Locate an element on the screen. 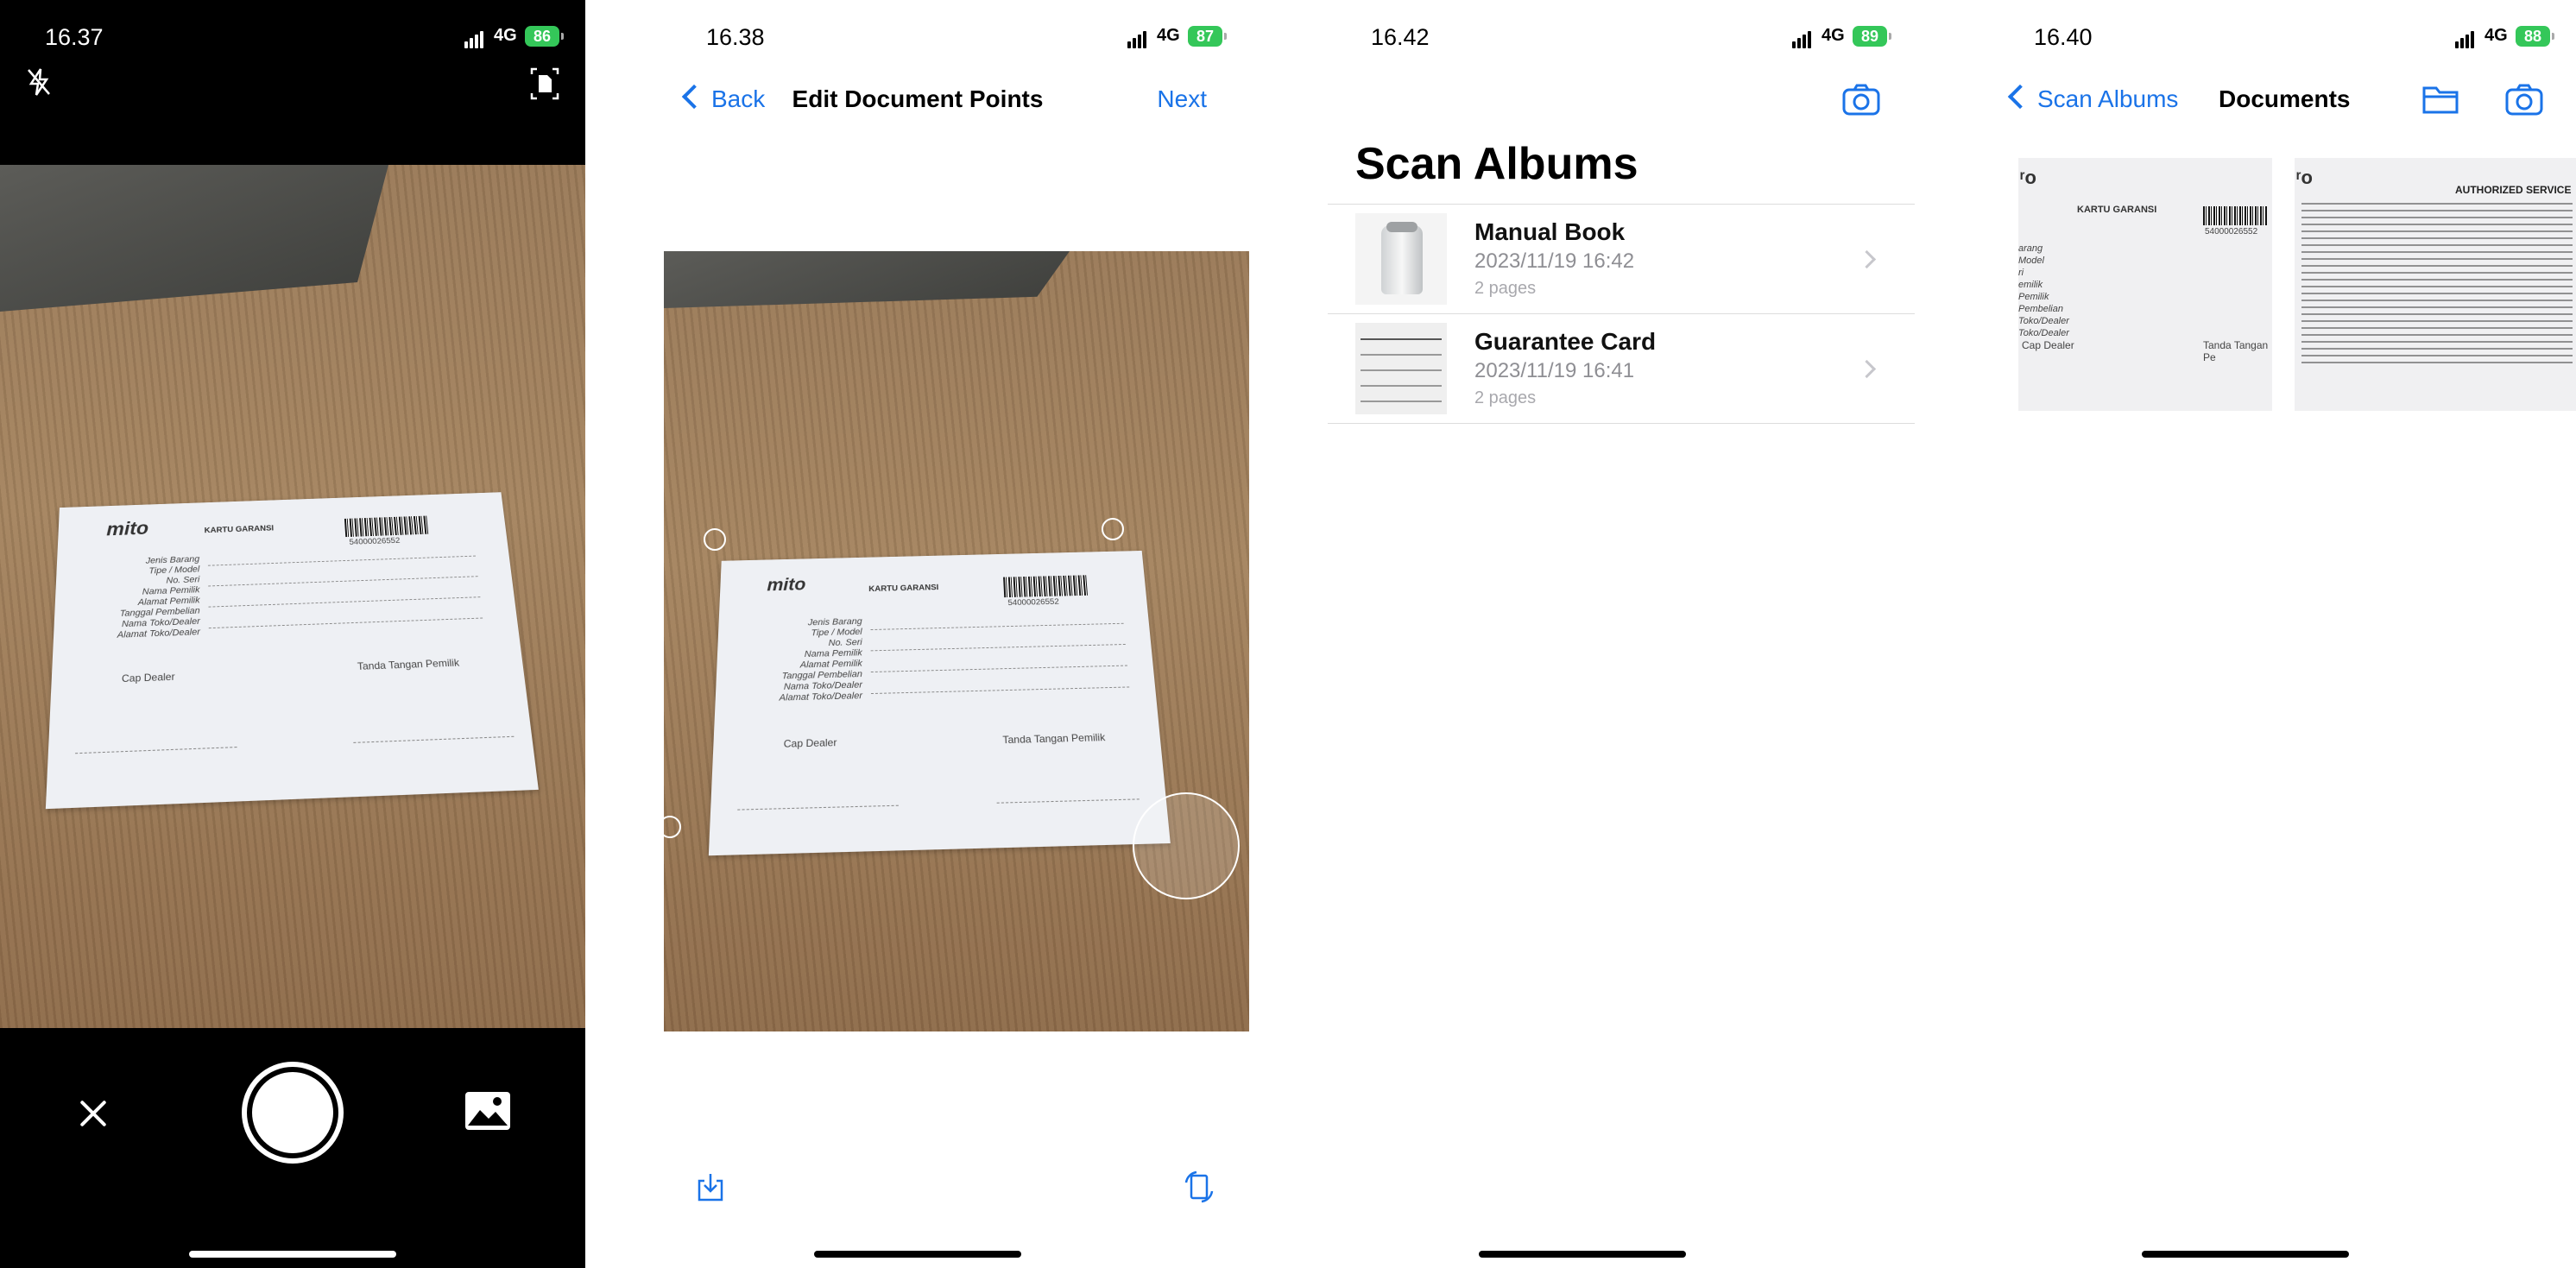 Image resolution: width=2576 pixels, height=1268 pixels. page-title: Scan Albums is located at coordinates (1496, 164).